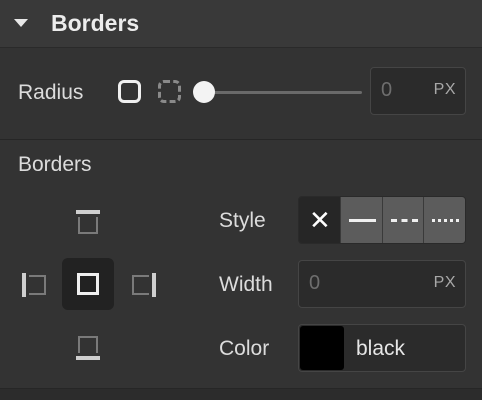 This screenshot has width=482, height=400. Describe the element at coordinates (95, 23) in the screenshot. I see `section-title: Borders` at that location.